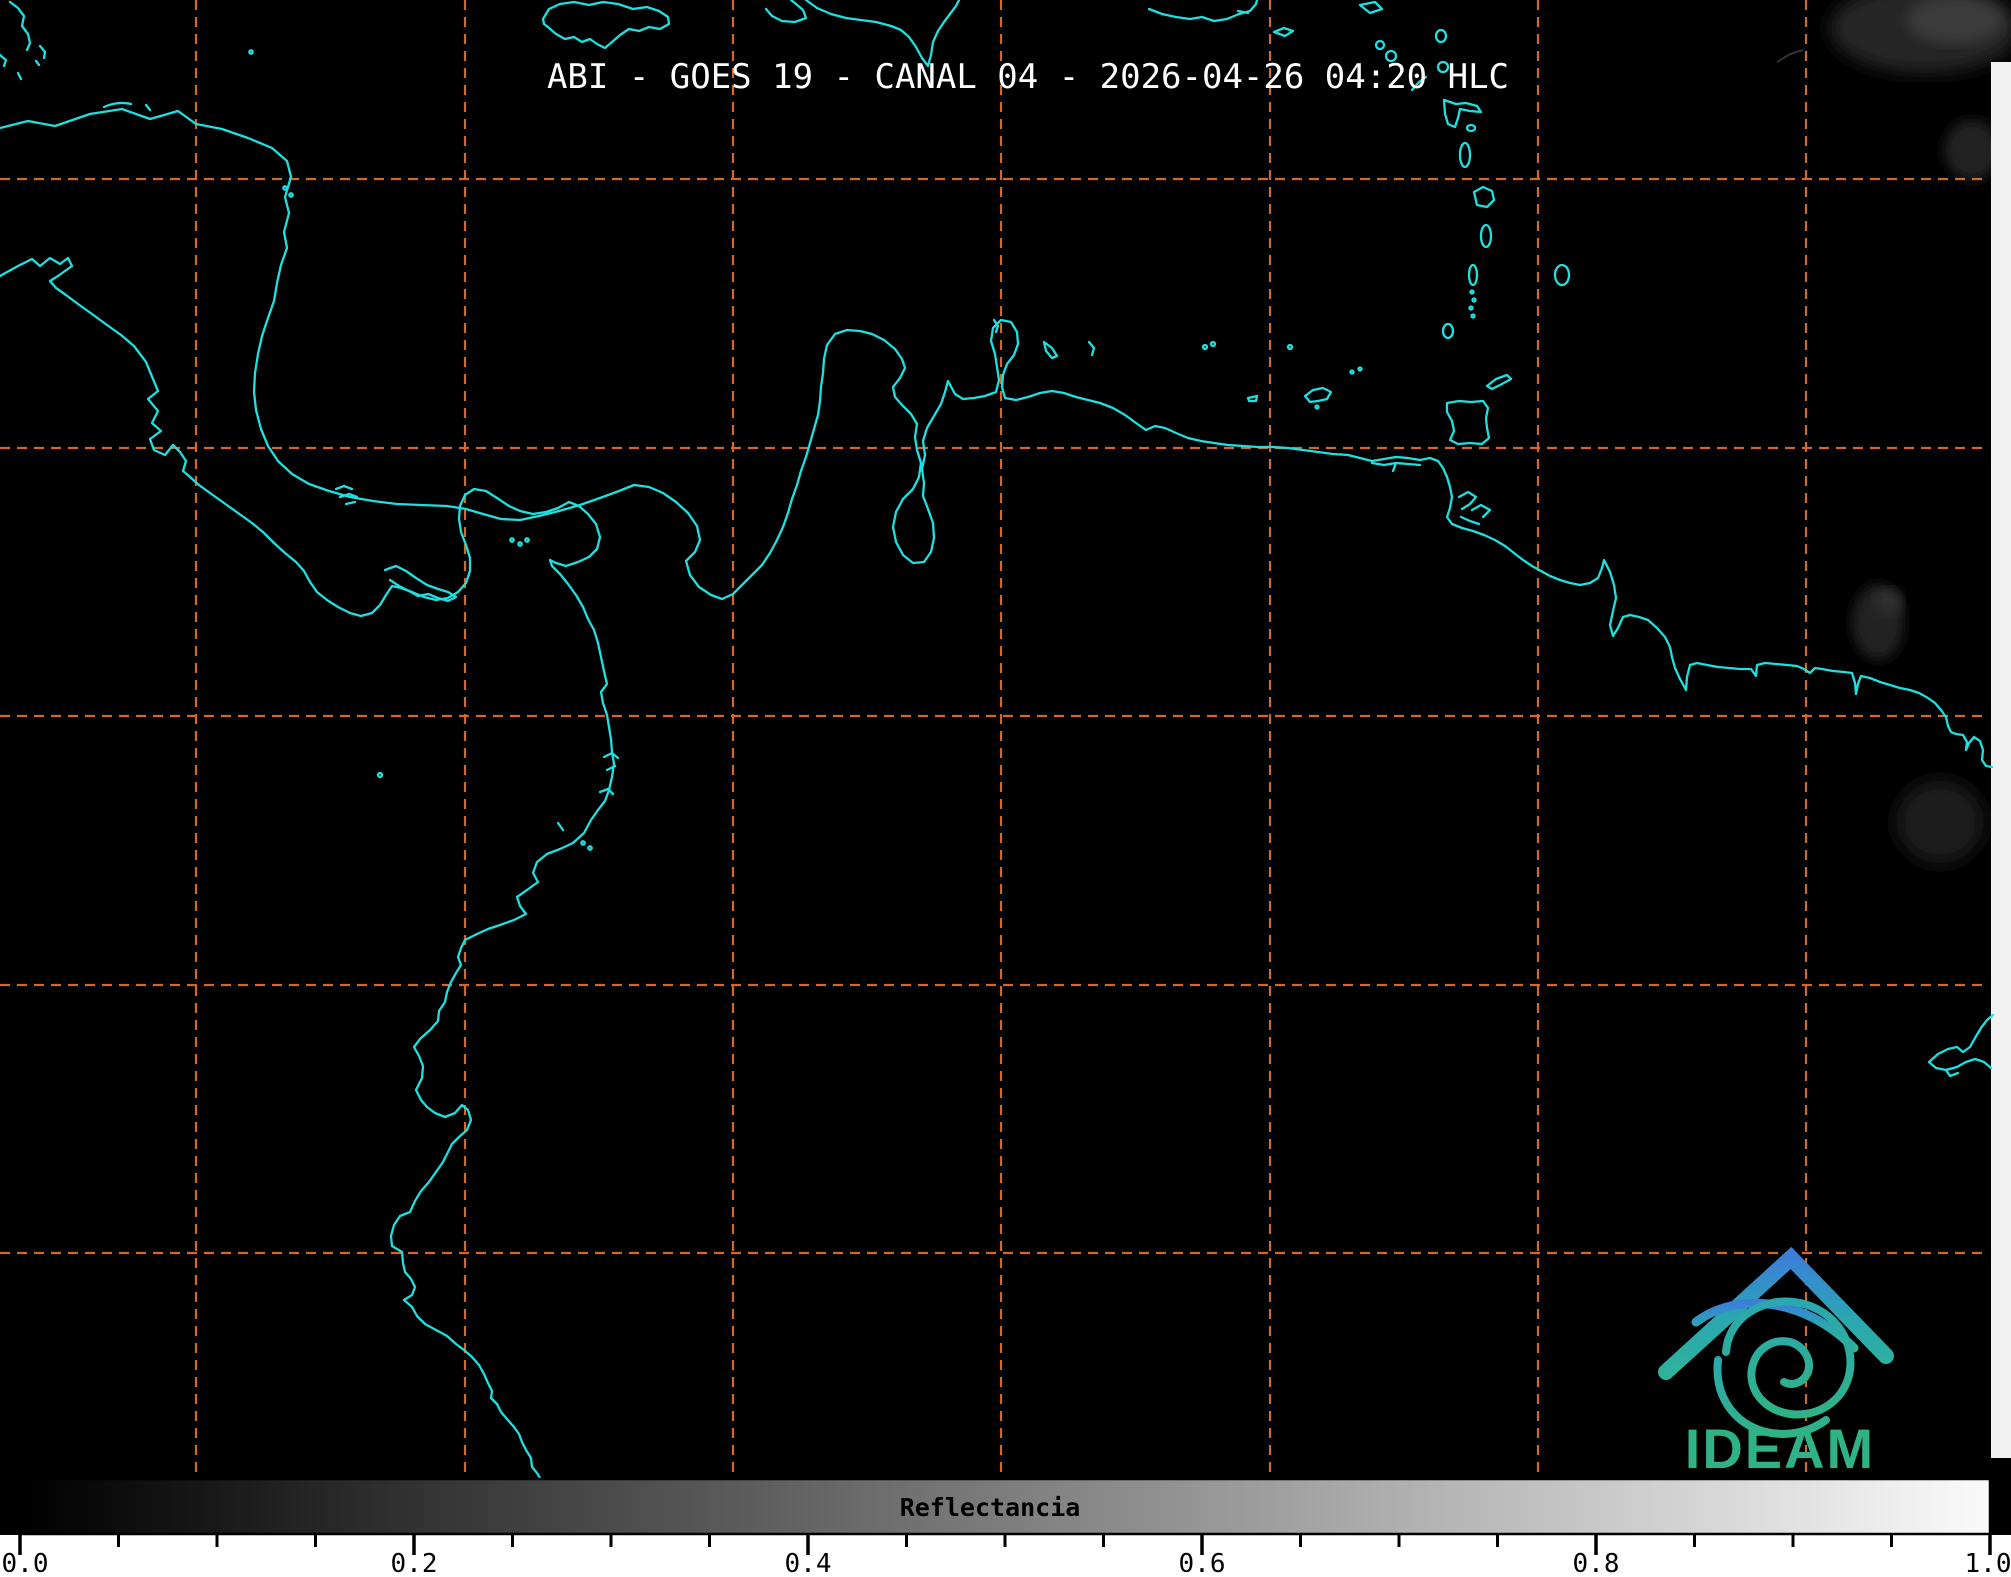 The height and width of the screenshot is (1577, 2011). I want to click on colorbar-tick-label: 0.6, so click(1202, 1563).